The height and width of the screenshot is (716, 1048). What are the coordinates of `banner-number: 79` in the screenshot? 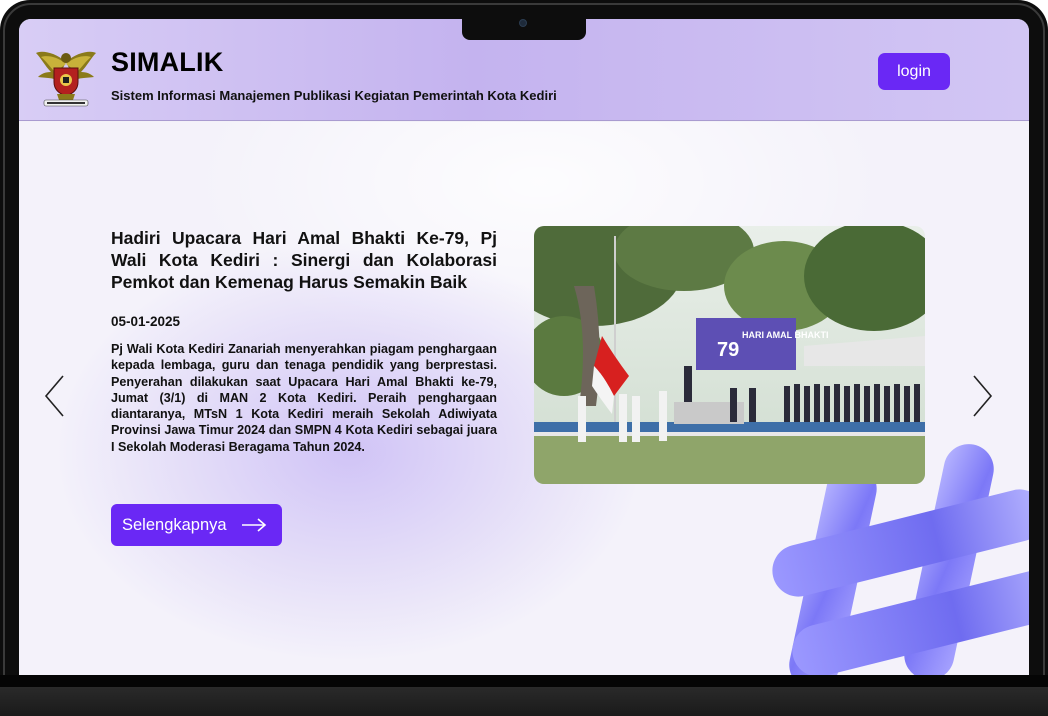 It's located at (728, 350).